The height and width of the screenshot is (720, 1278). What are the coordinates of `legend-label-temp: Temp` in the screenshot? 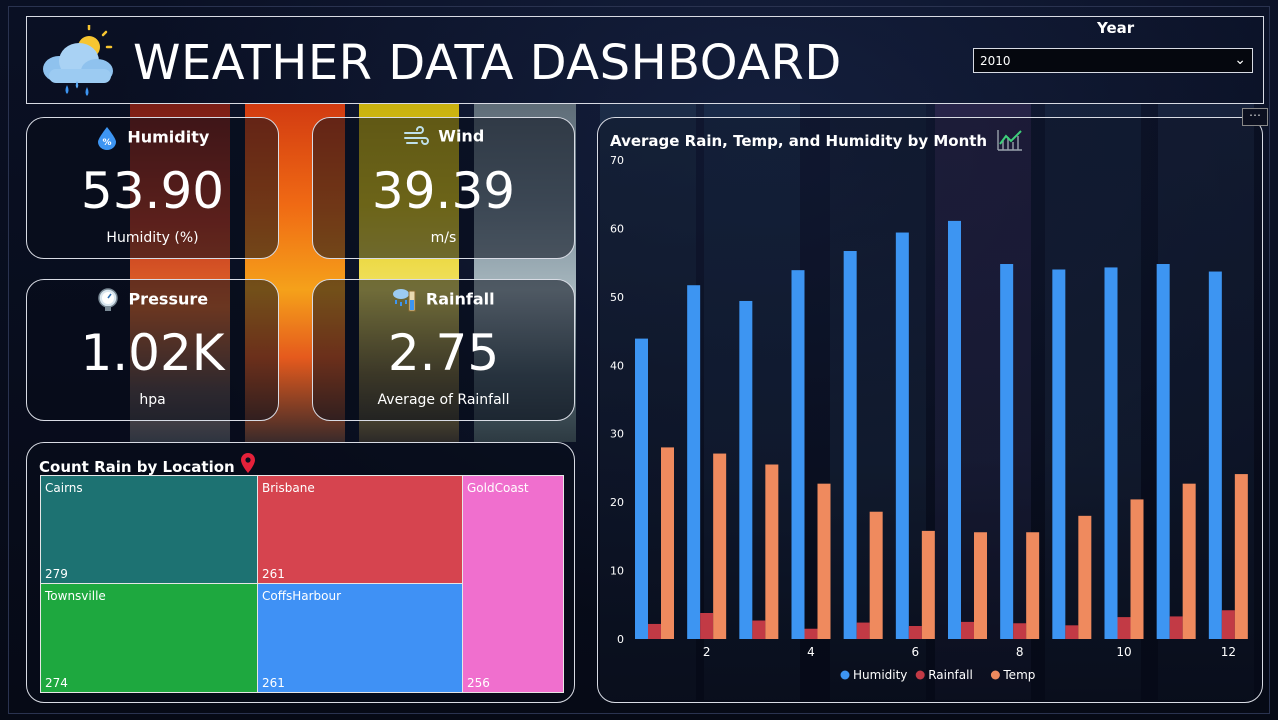 It's located at (1018, 675).